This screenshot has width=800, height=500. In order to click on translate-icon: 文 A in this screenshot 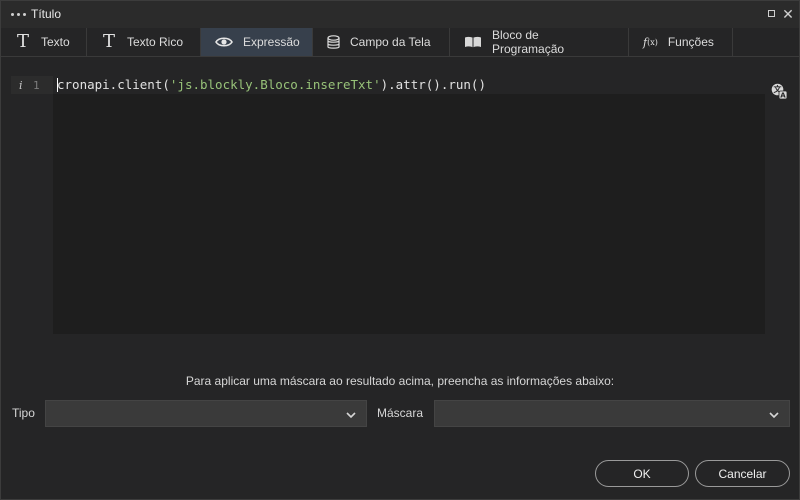, I will do `click(779, 91)`.